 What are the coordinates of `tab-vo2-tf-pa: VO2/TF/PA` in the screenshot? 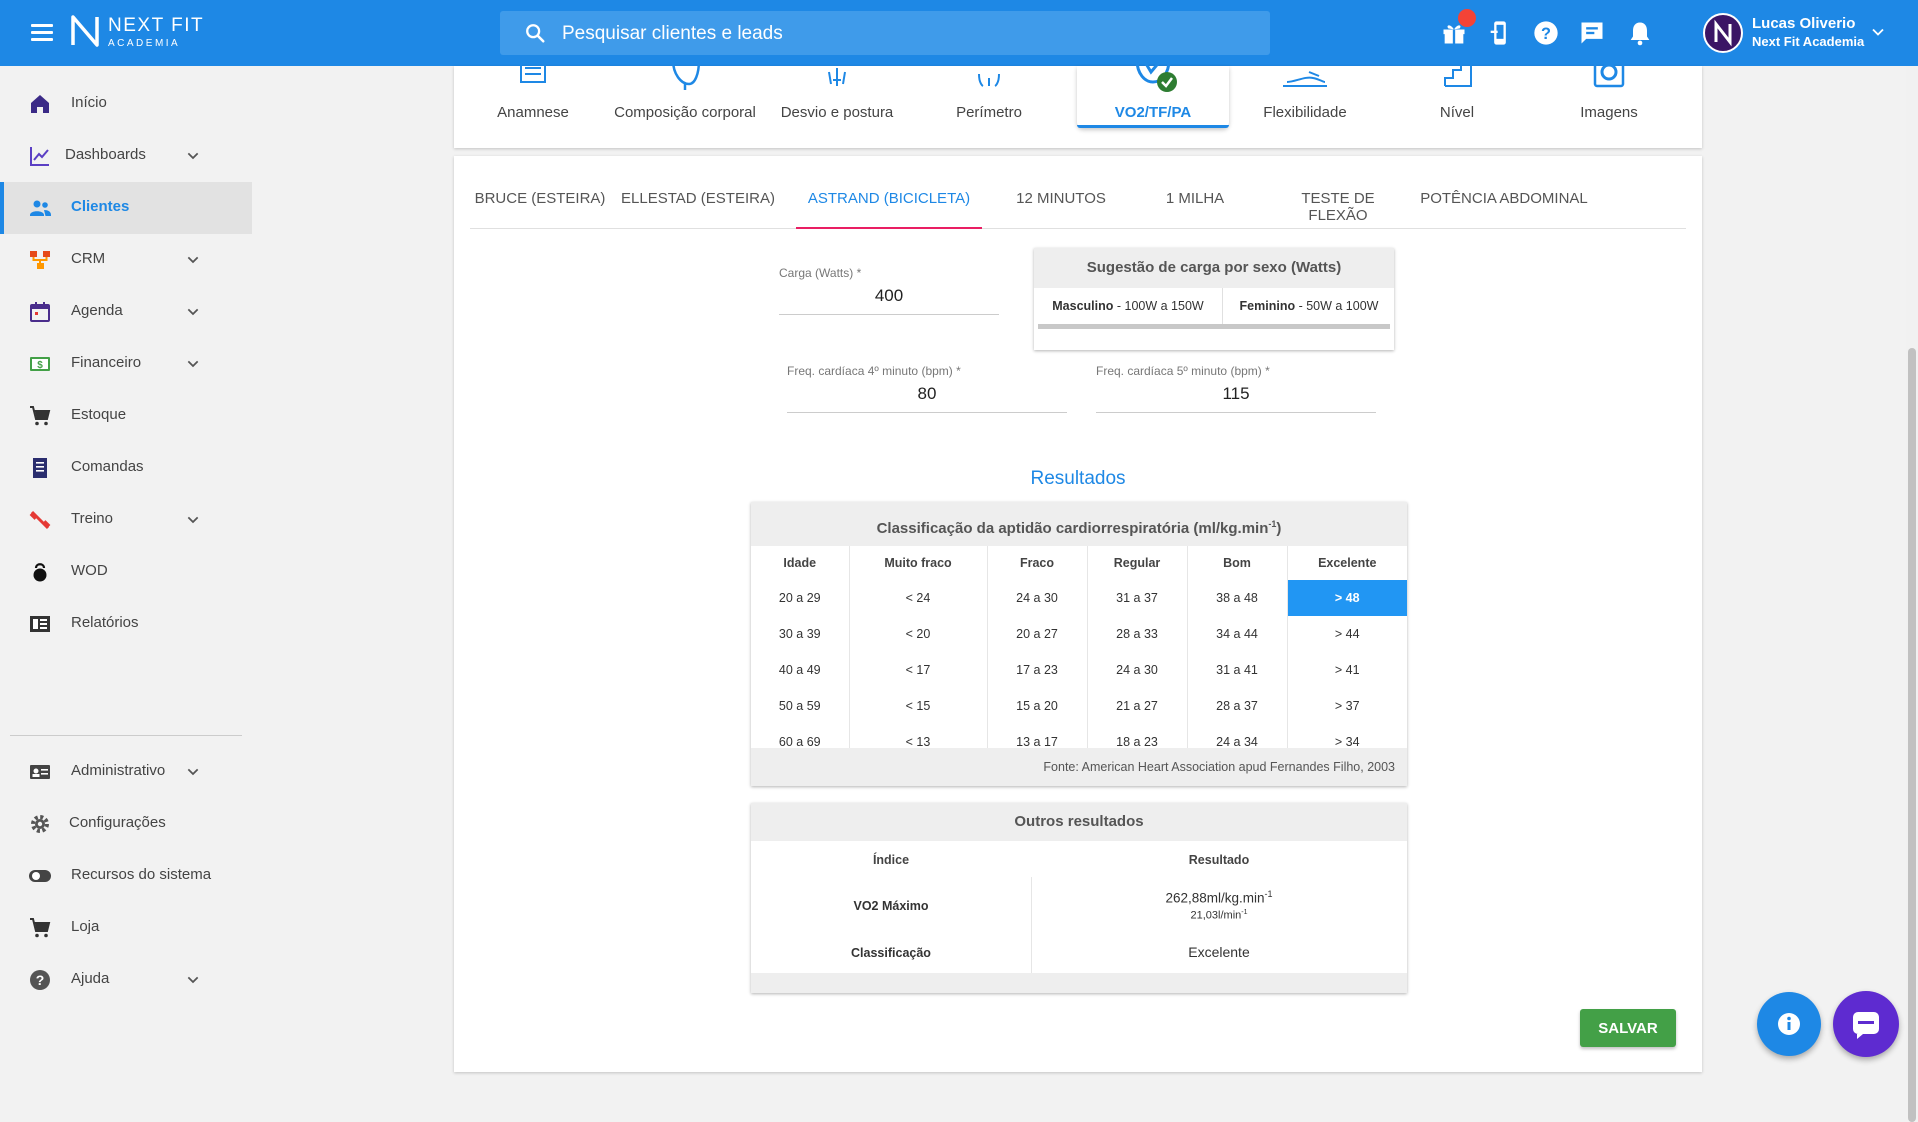 It's located at (1153, 94).